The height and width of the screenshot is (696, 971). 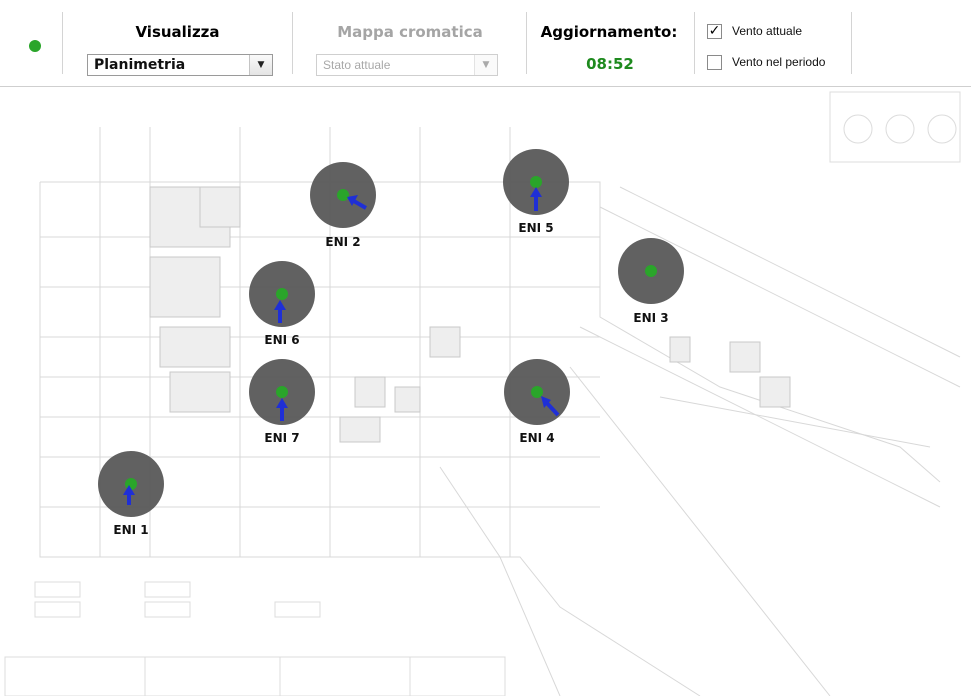 What do you see at coordinates (35, 46) in the screenshot?
I see `status-indicator` at bounding box center [35, 46].